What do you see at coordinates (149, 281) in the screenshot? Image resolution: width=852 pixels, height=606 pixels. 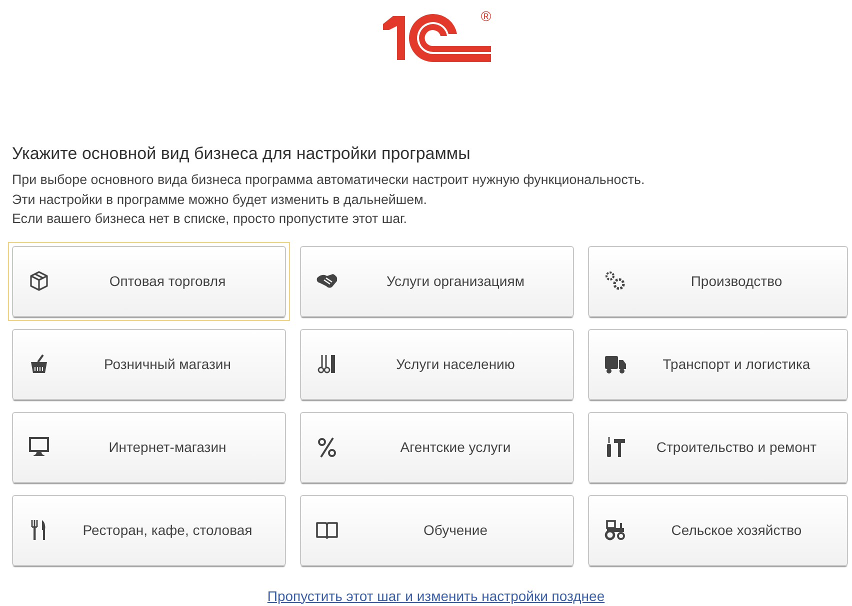 I see `business-type-button: Оптовая торговля` at bounding box center [149, 281].